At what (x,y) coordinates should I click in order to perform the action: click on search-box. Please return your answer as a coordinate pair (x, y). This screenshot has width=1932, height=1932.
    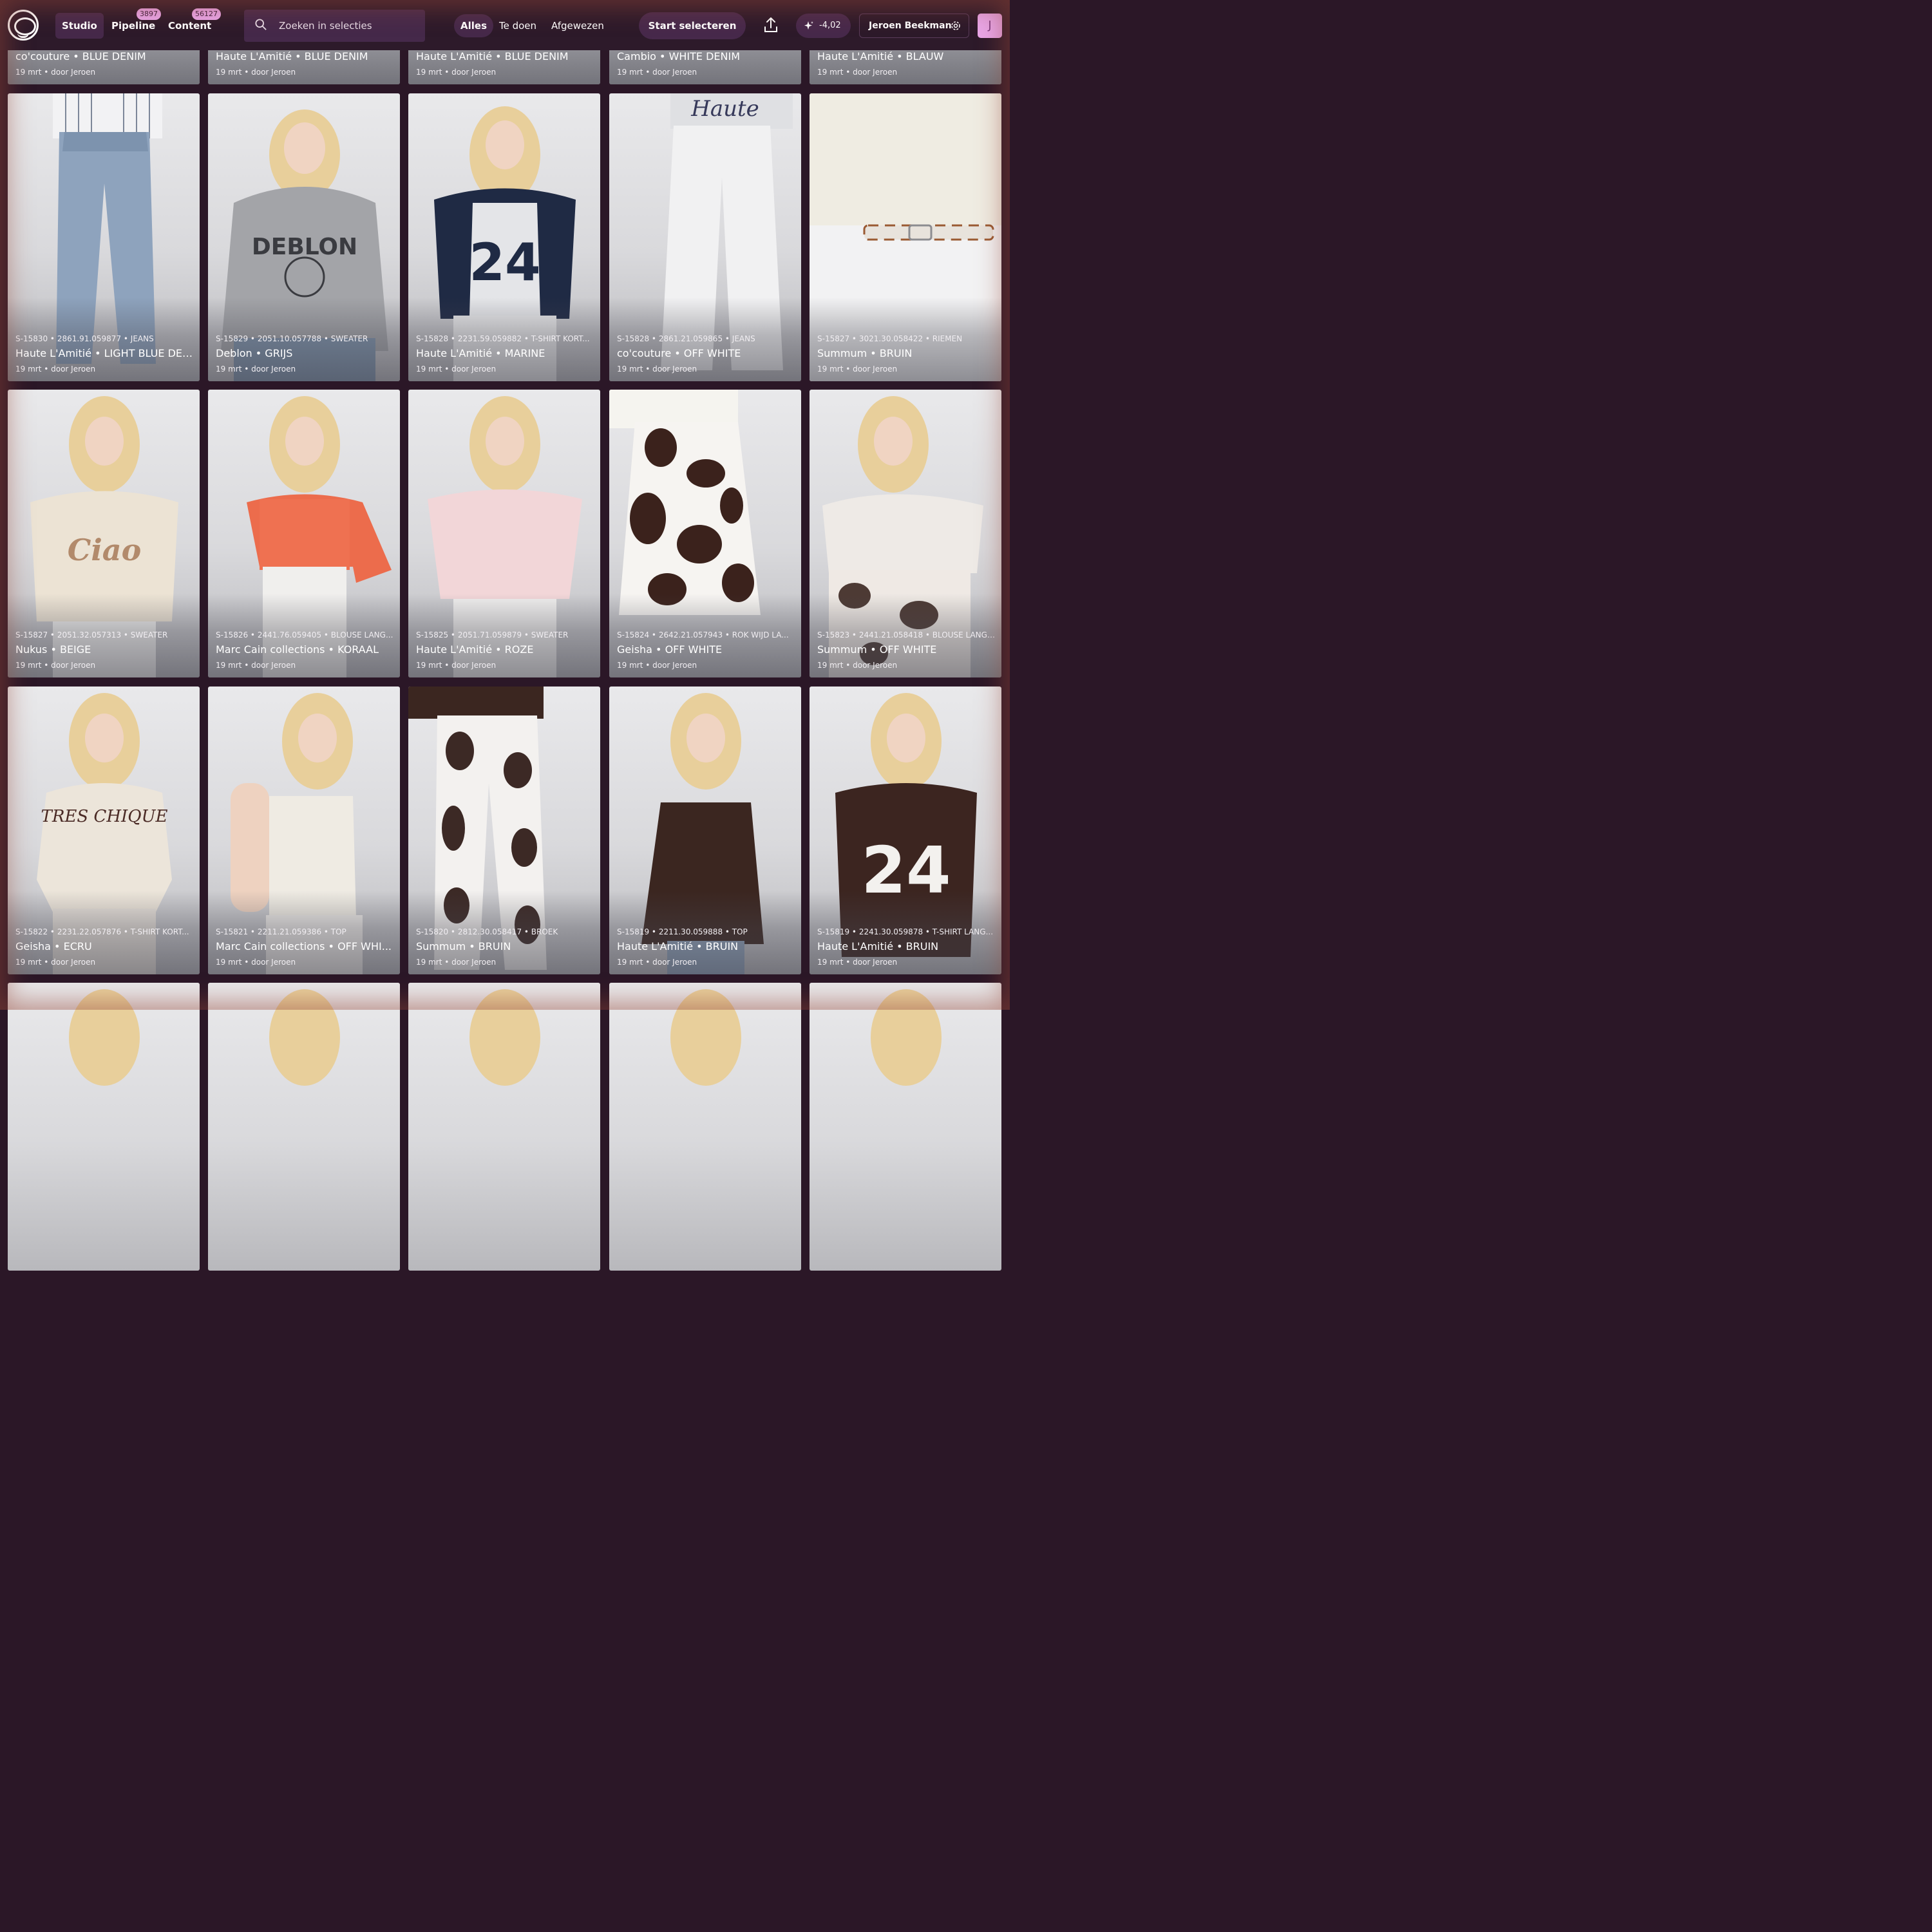
    Looking at the image, I should click on (334, 26).